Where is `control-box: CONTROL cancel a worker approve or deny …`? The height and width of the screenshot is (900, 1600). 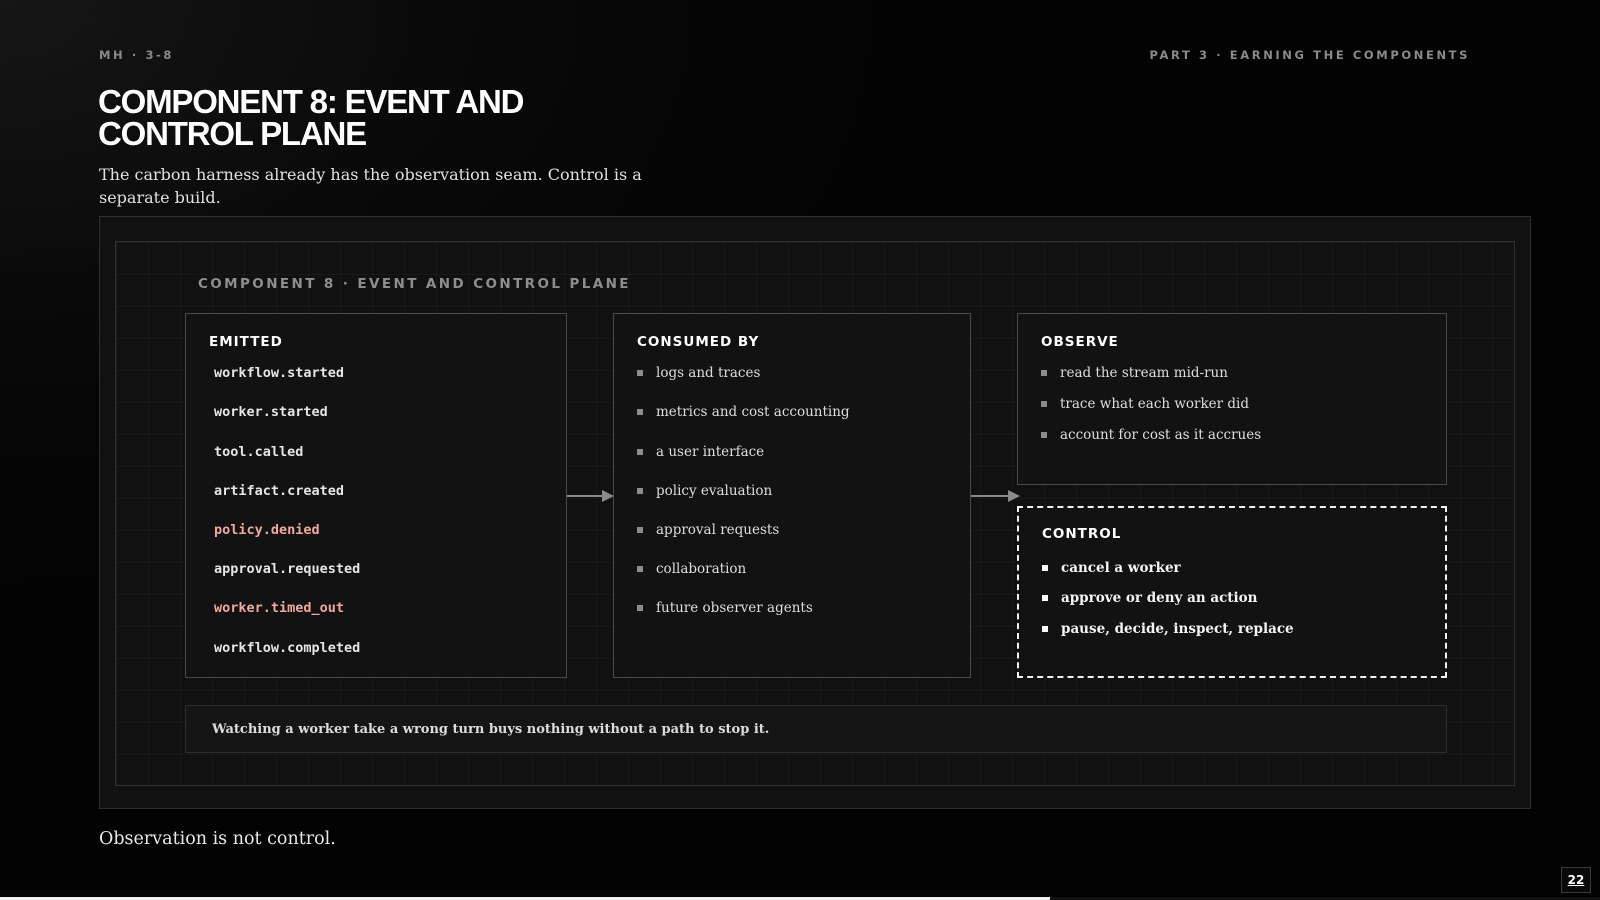
control-box: CONTROL cancel a worker approve or deny … is located at coordinates (1232, 592).